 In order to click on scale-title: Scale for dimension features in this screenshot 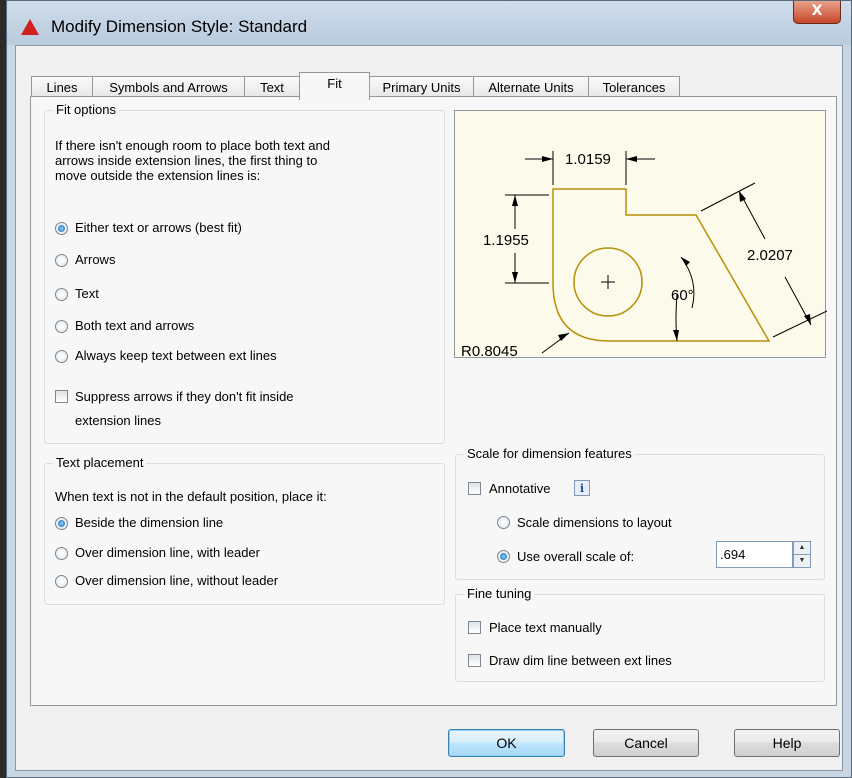, I will do `click(549, 453)`.